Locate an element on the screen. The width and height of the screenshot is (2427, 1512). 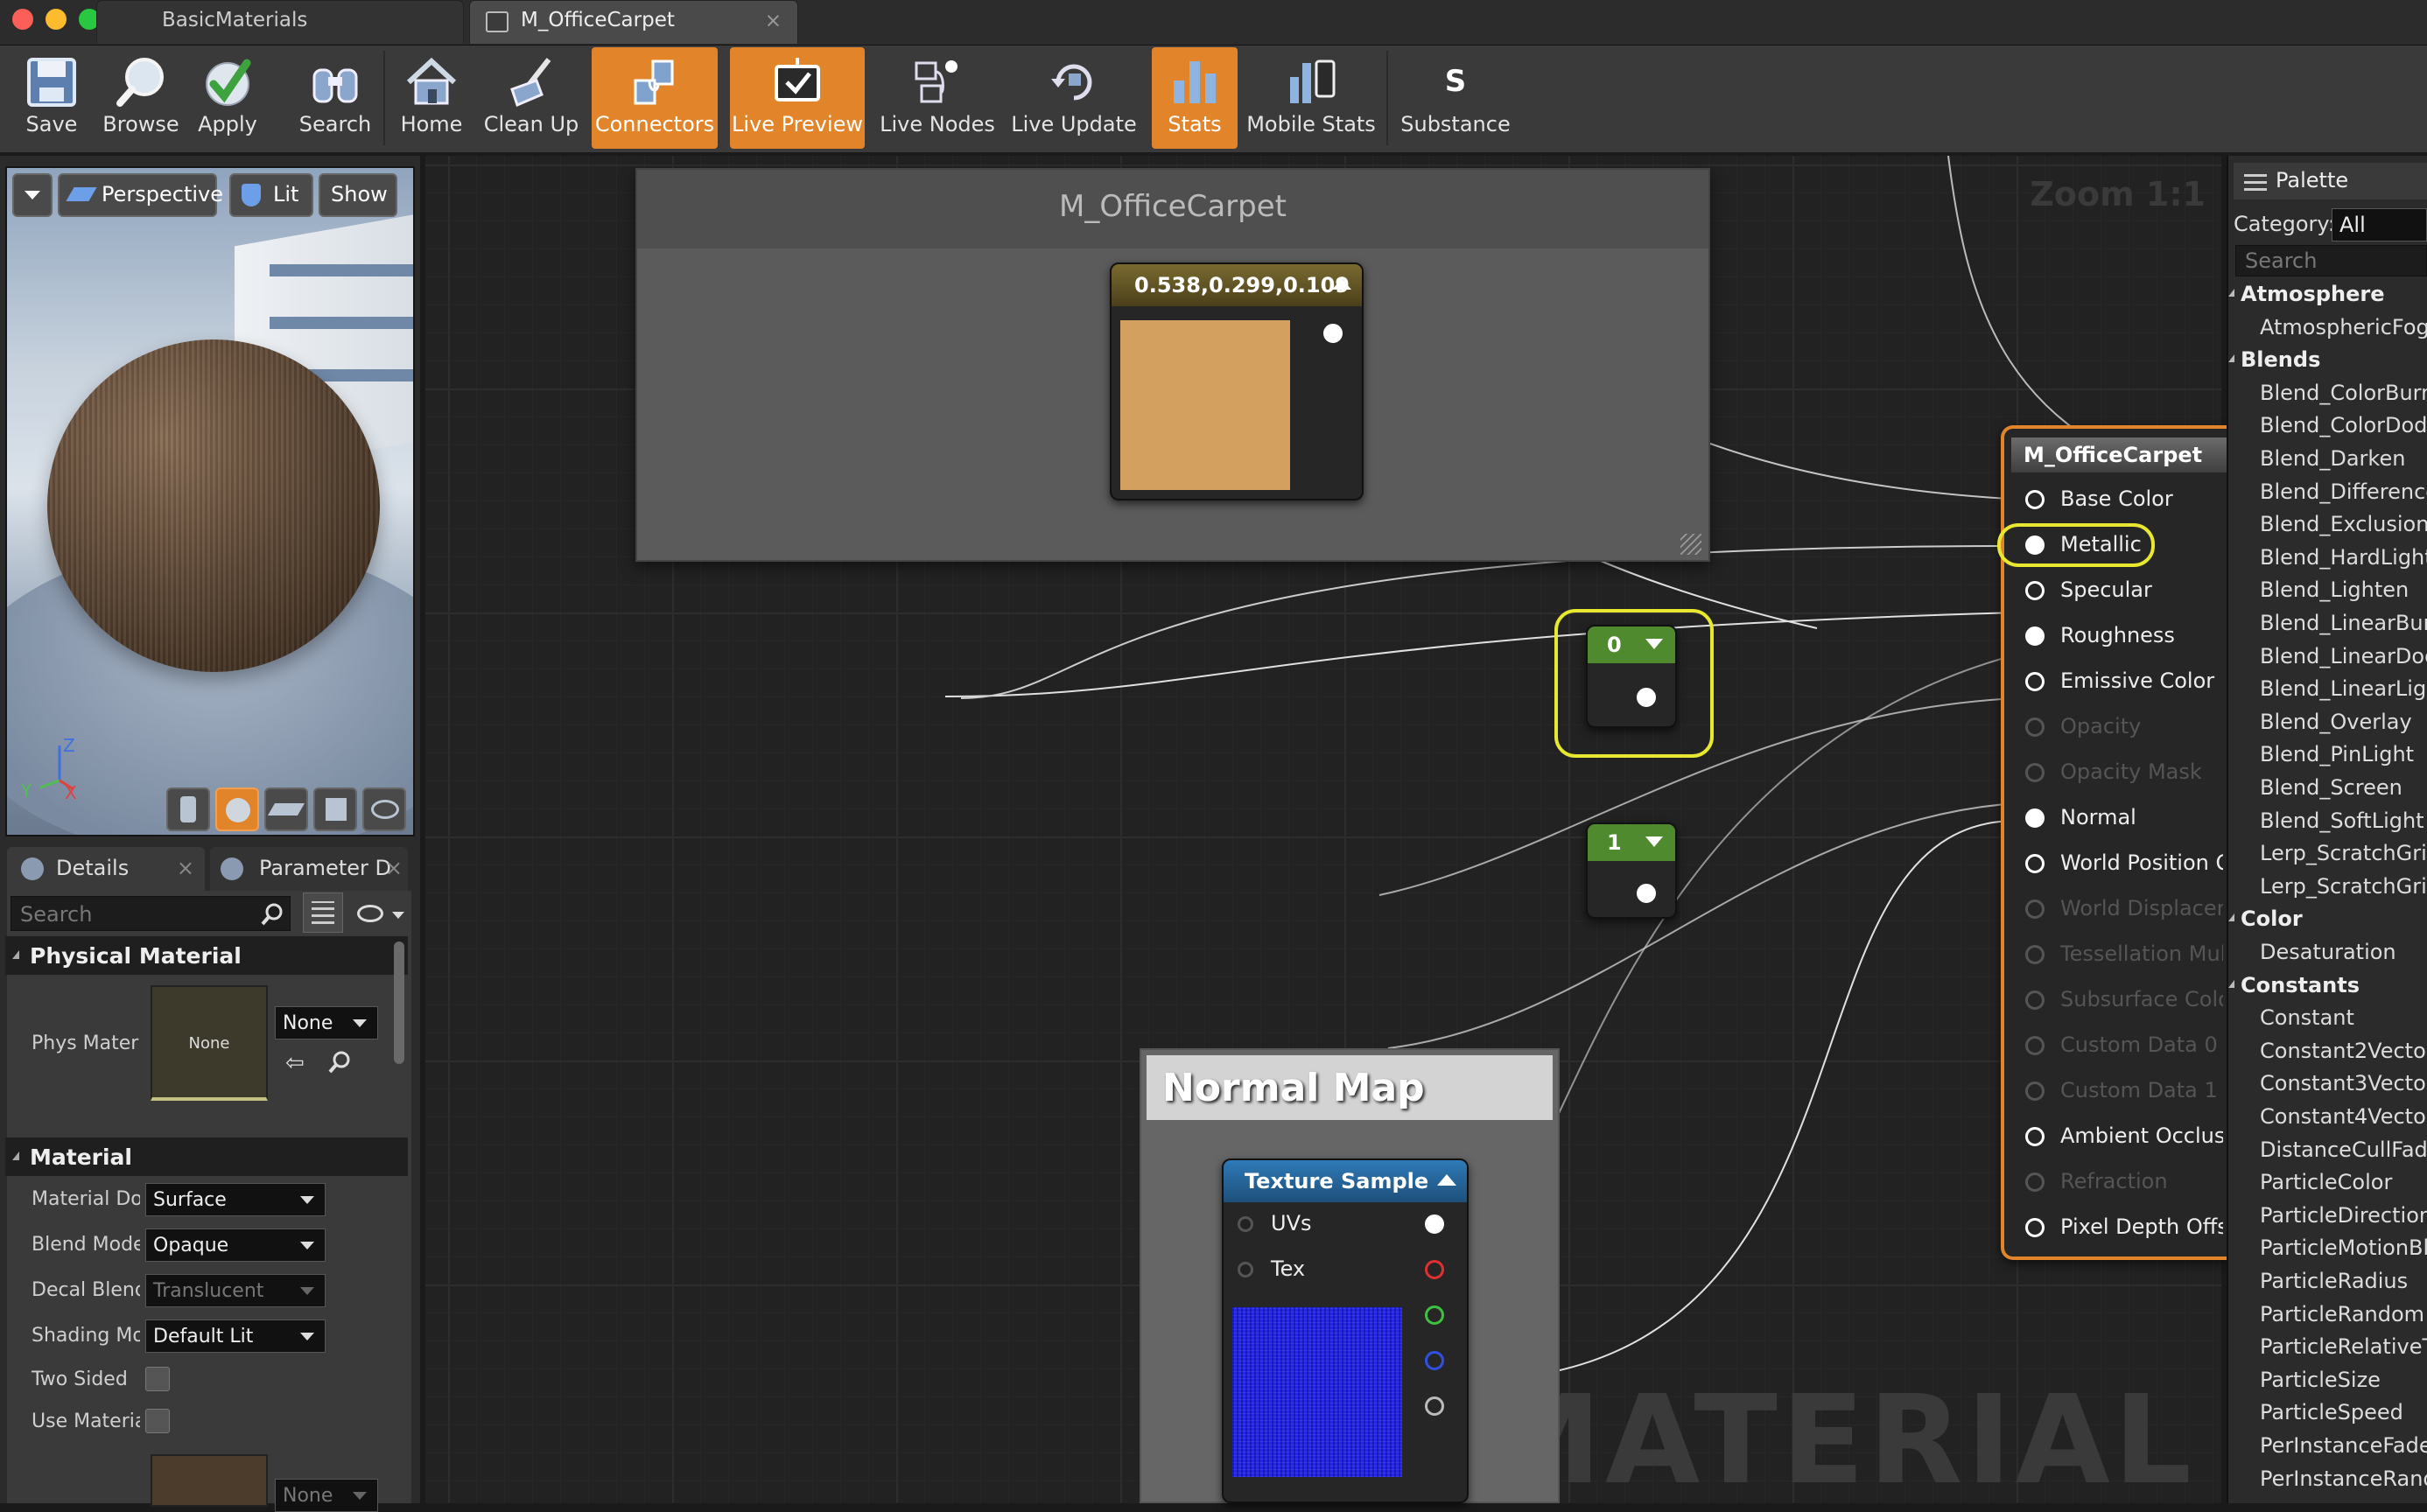
resize-grip-icon is located at coordinates (1690, 544).